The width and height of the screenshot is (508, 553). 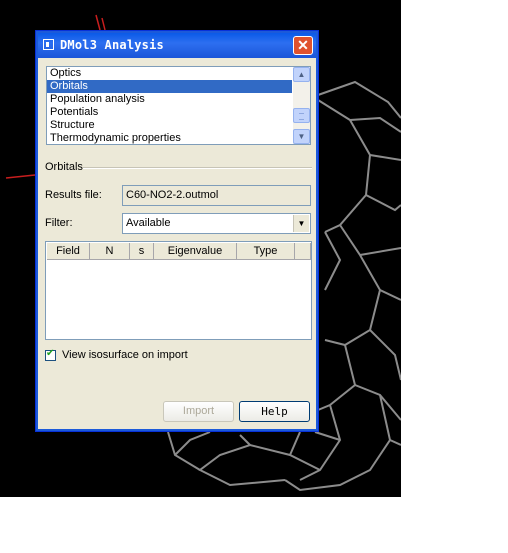 What do you see at coordinates (301, 136) in the screenshot?
I see `scroll-down-icon: ▼` at bounding box center [301, 136].